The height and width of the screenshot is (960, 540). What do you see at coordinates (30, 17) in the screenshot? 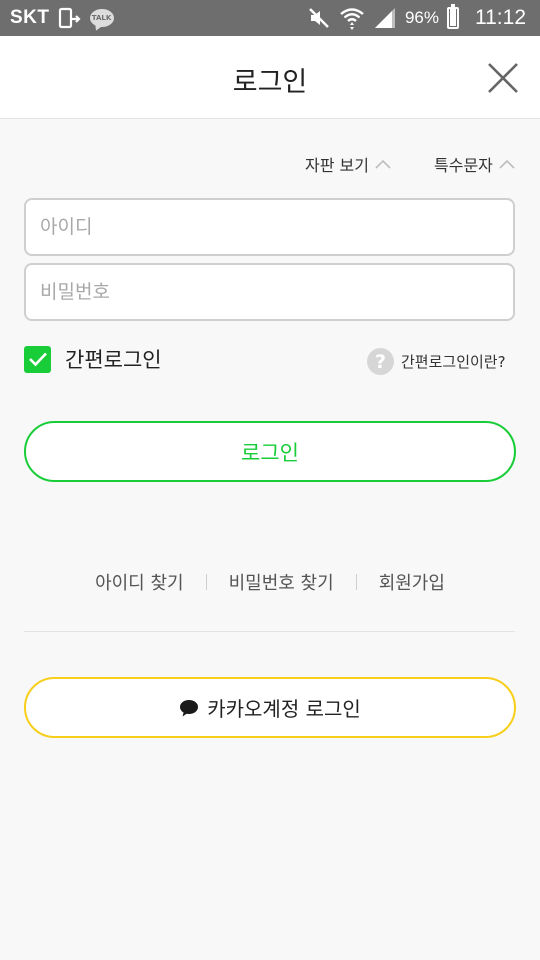
I see `carrier-label: SKT` at bounding box center [30, 17].